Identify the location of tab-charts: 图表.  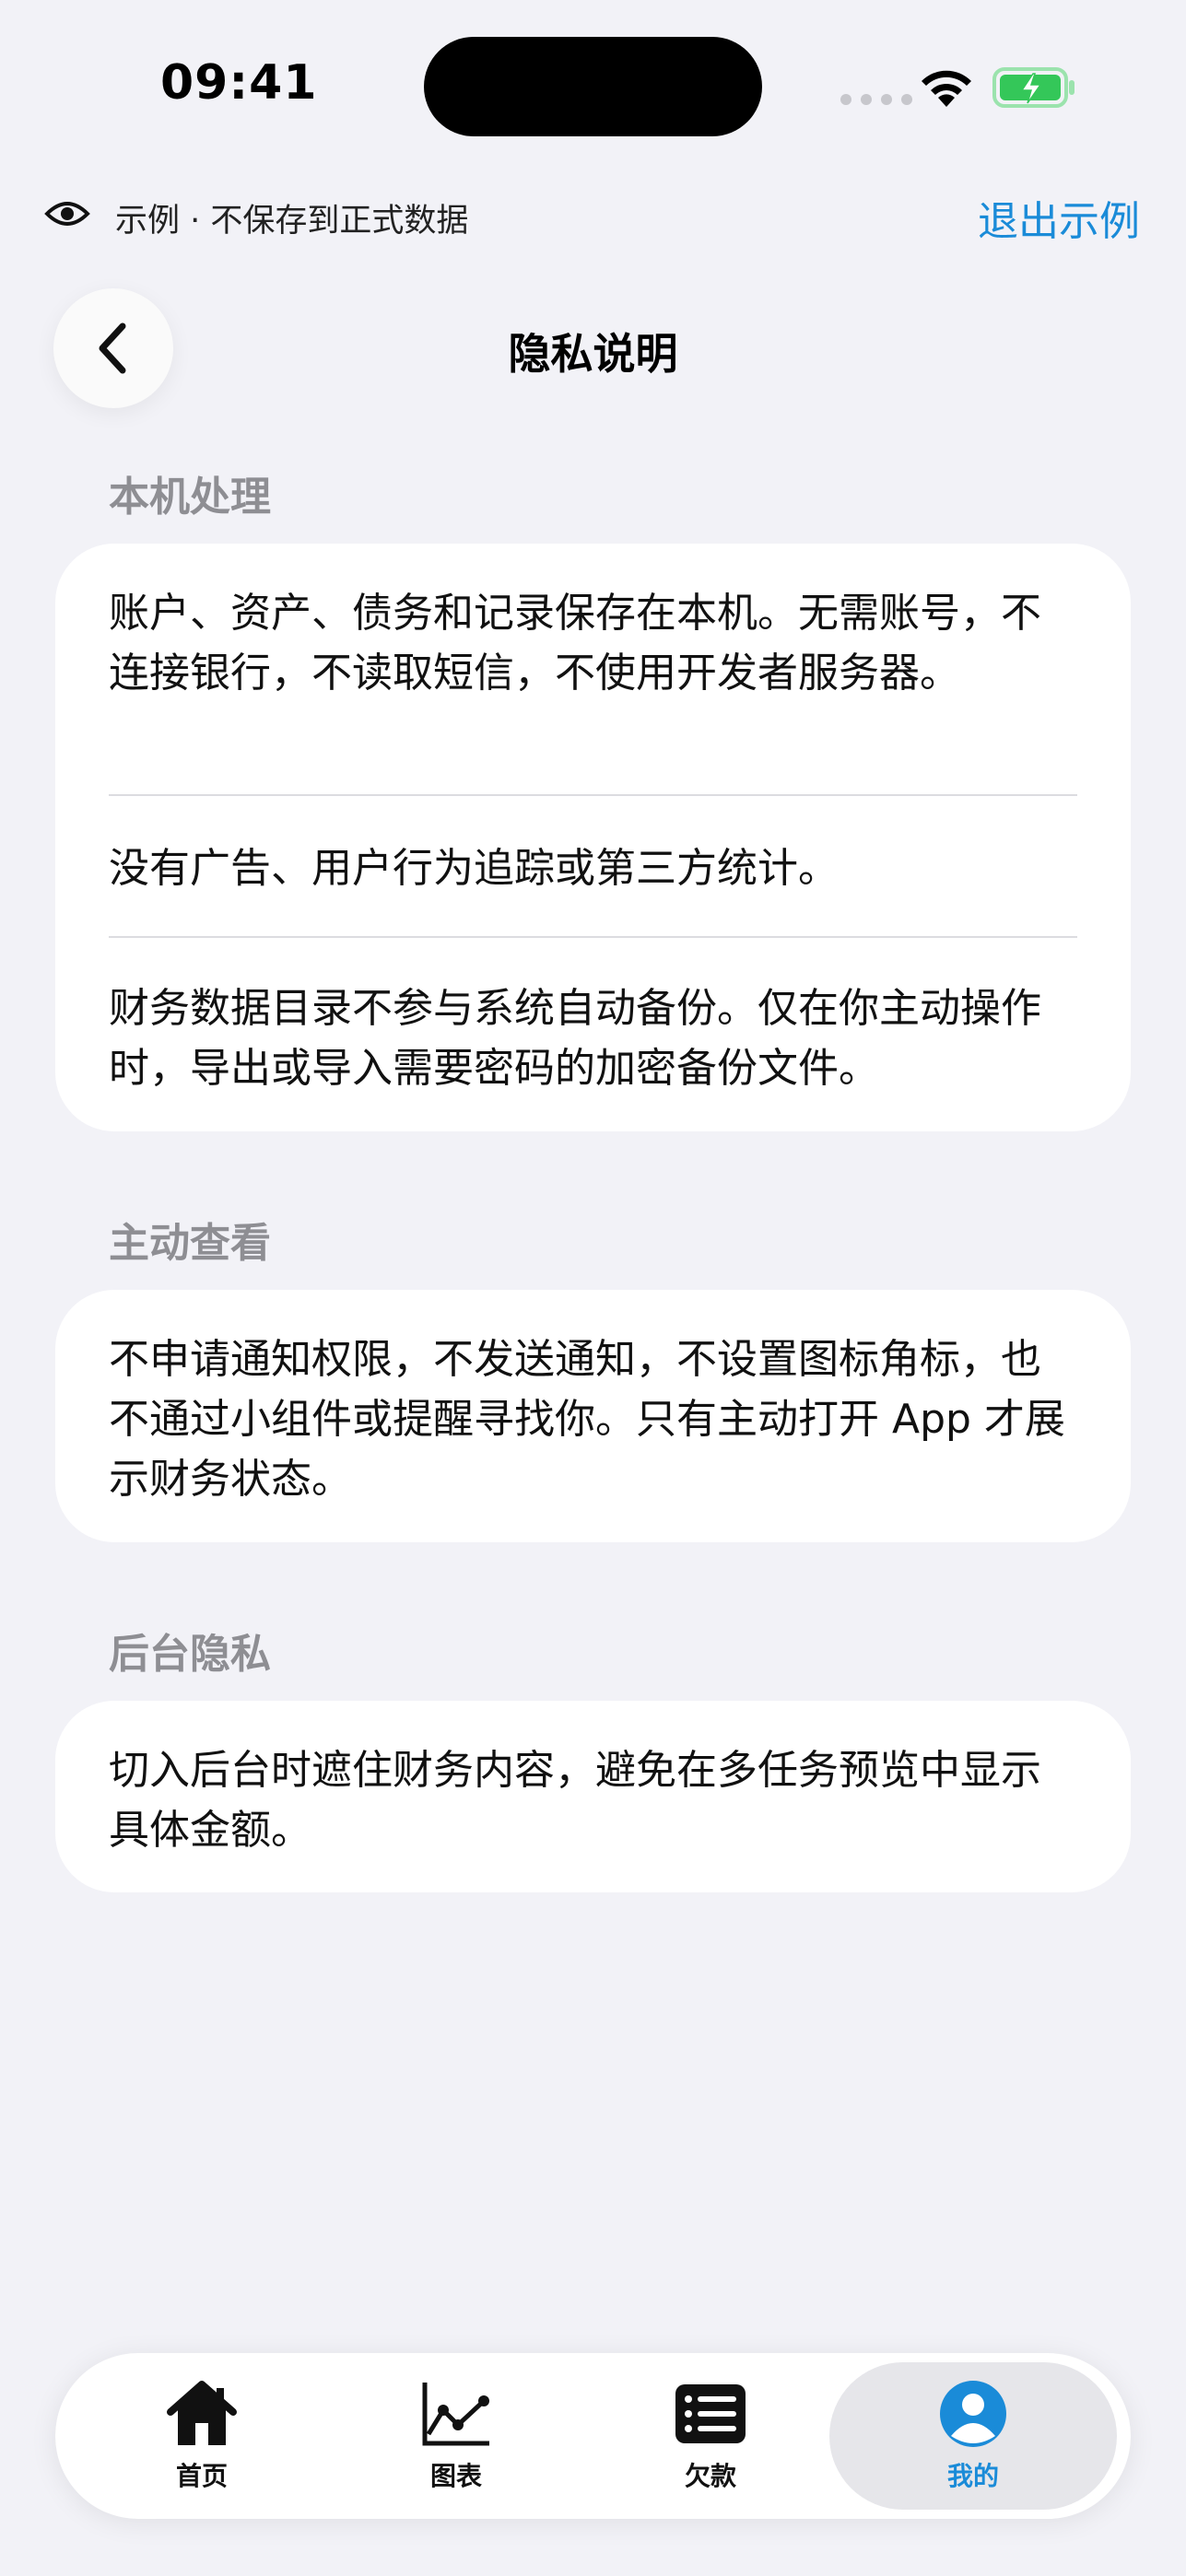
(456, 2436).